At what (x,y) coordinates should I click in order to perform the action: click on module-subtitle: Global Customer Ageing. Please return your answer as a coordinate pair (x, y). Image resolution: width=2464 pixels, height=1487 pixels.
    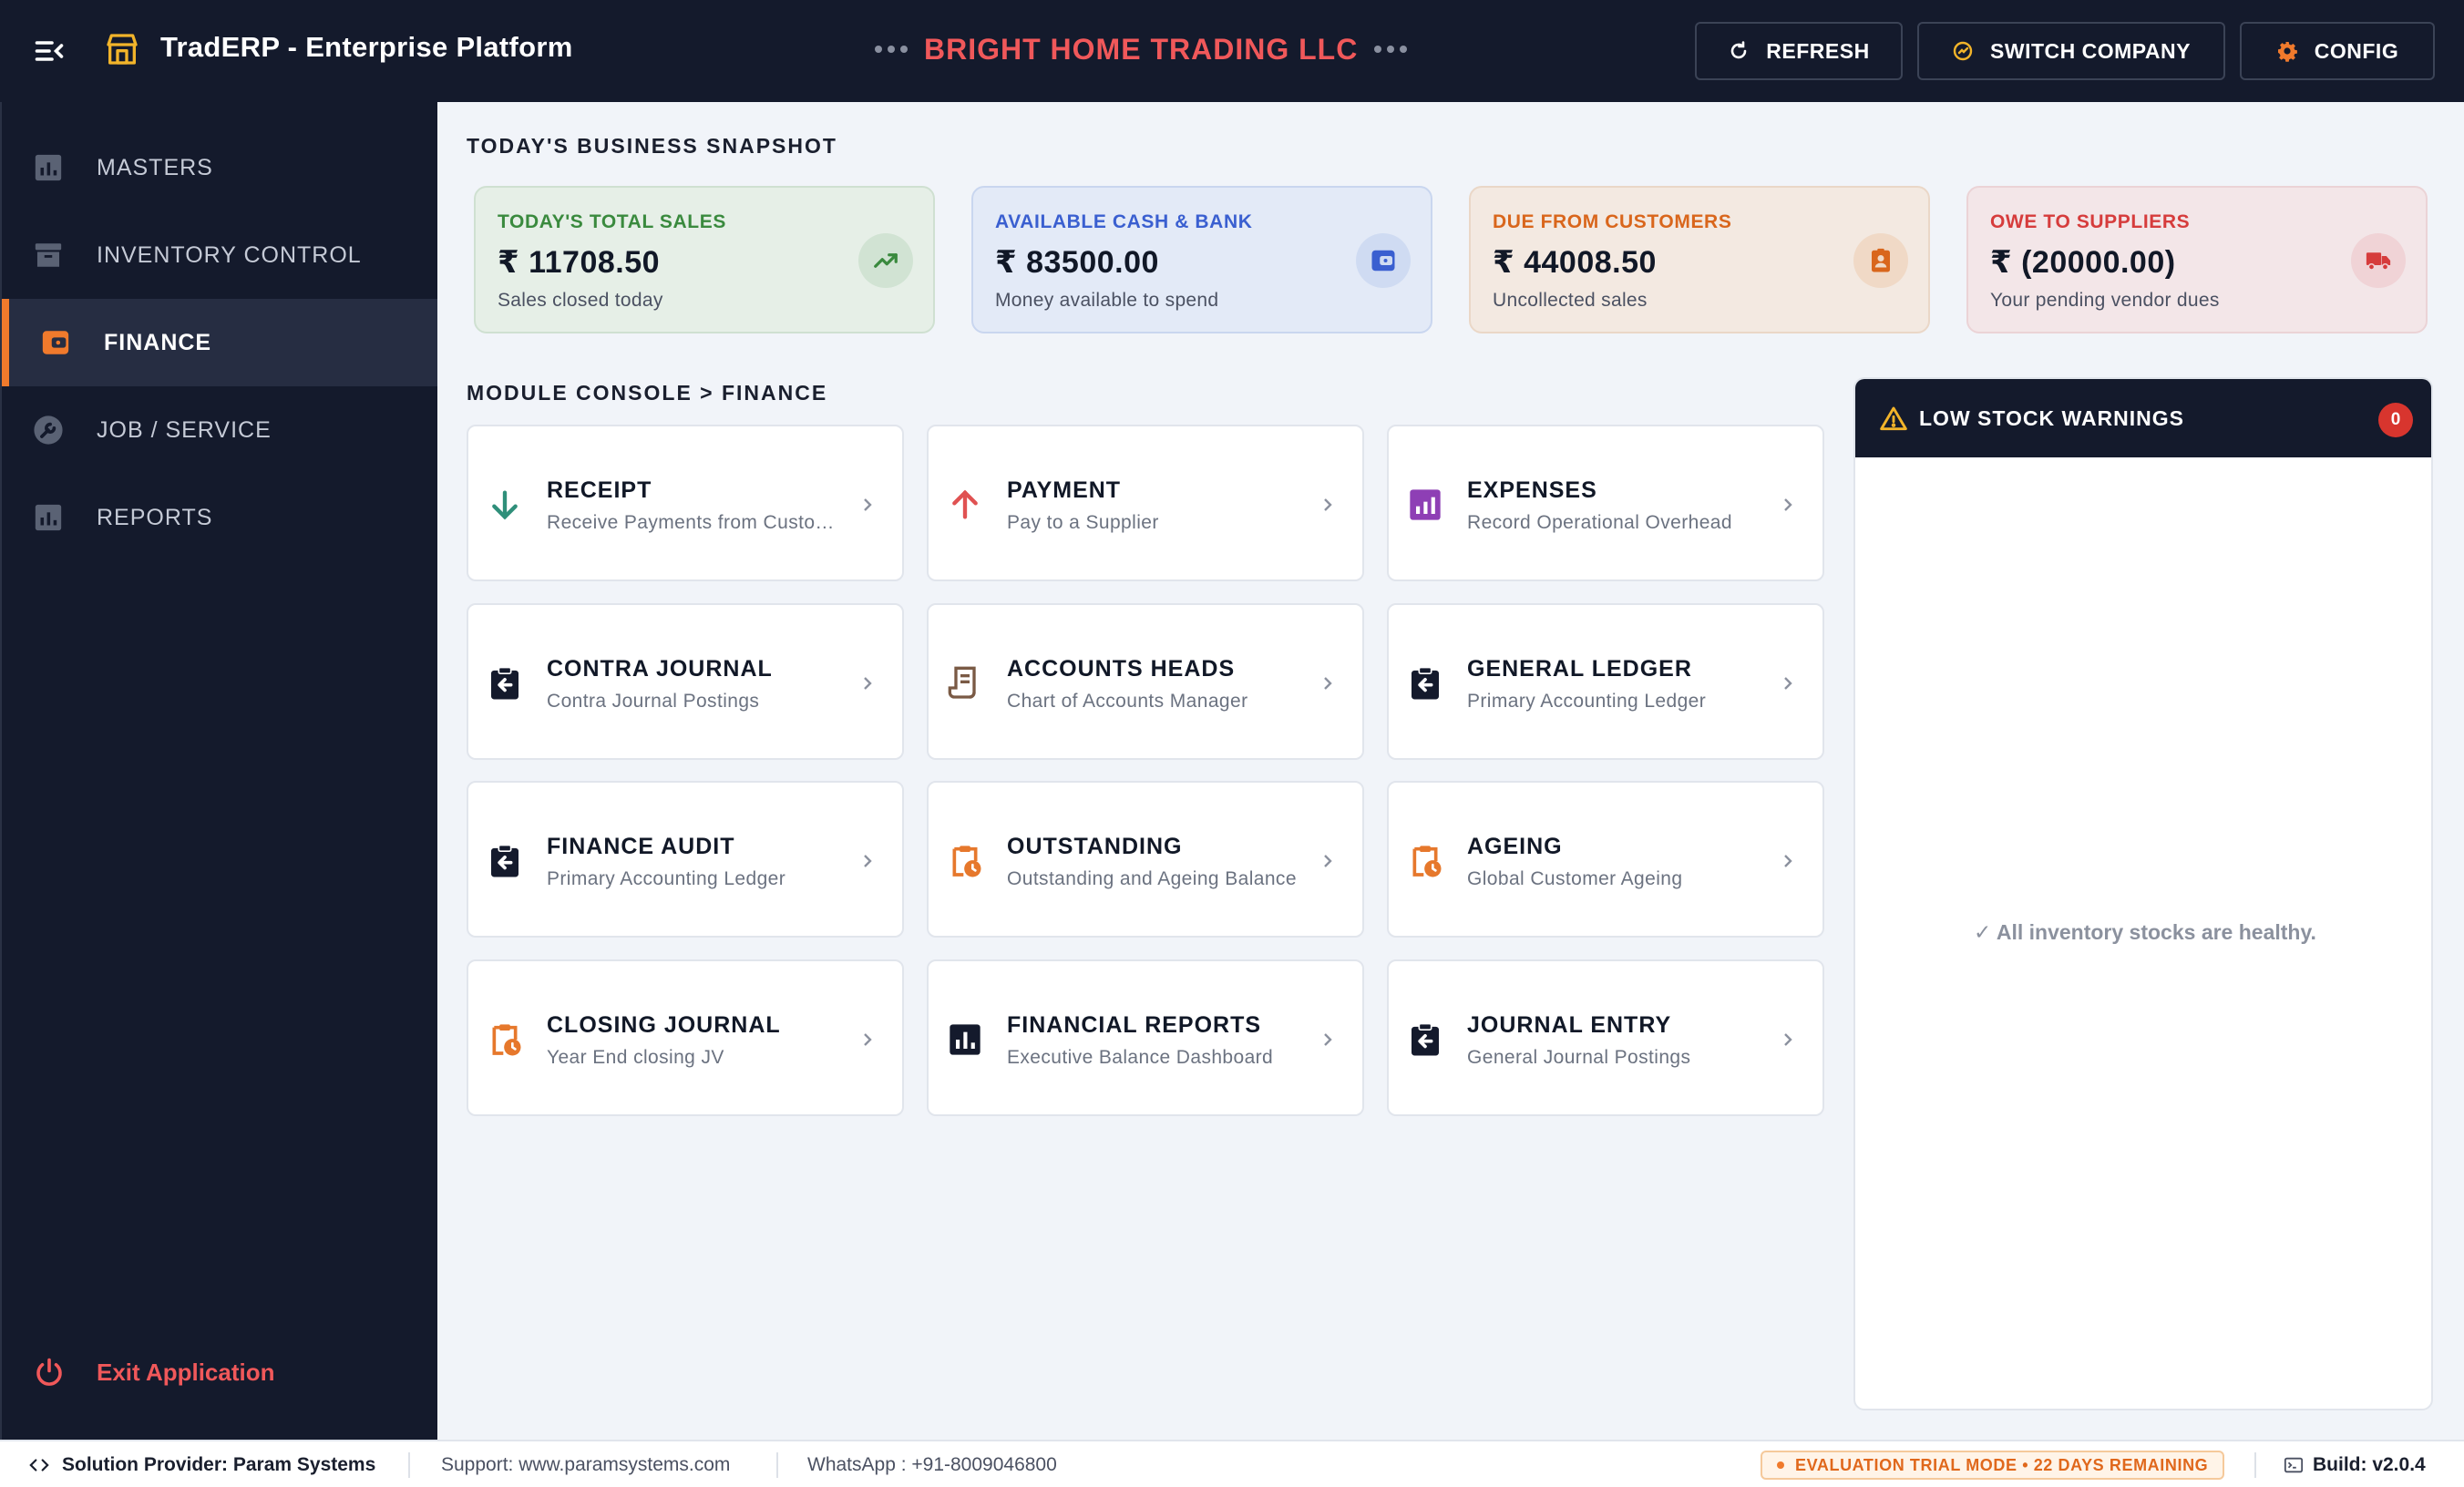
    Looking at the image, I should click on (1575, 878).